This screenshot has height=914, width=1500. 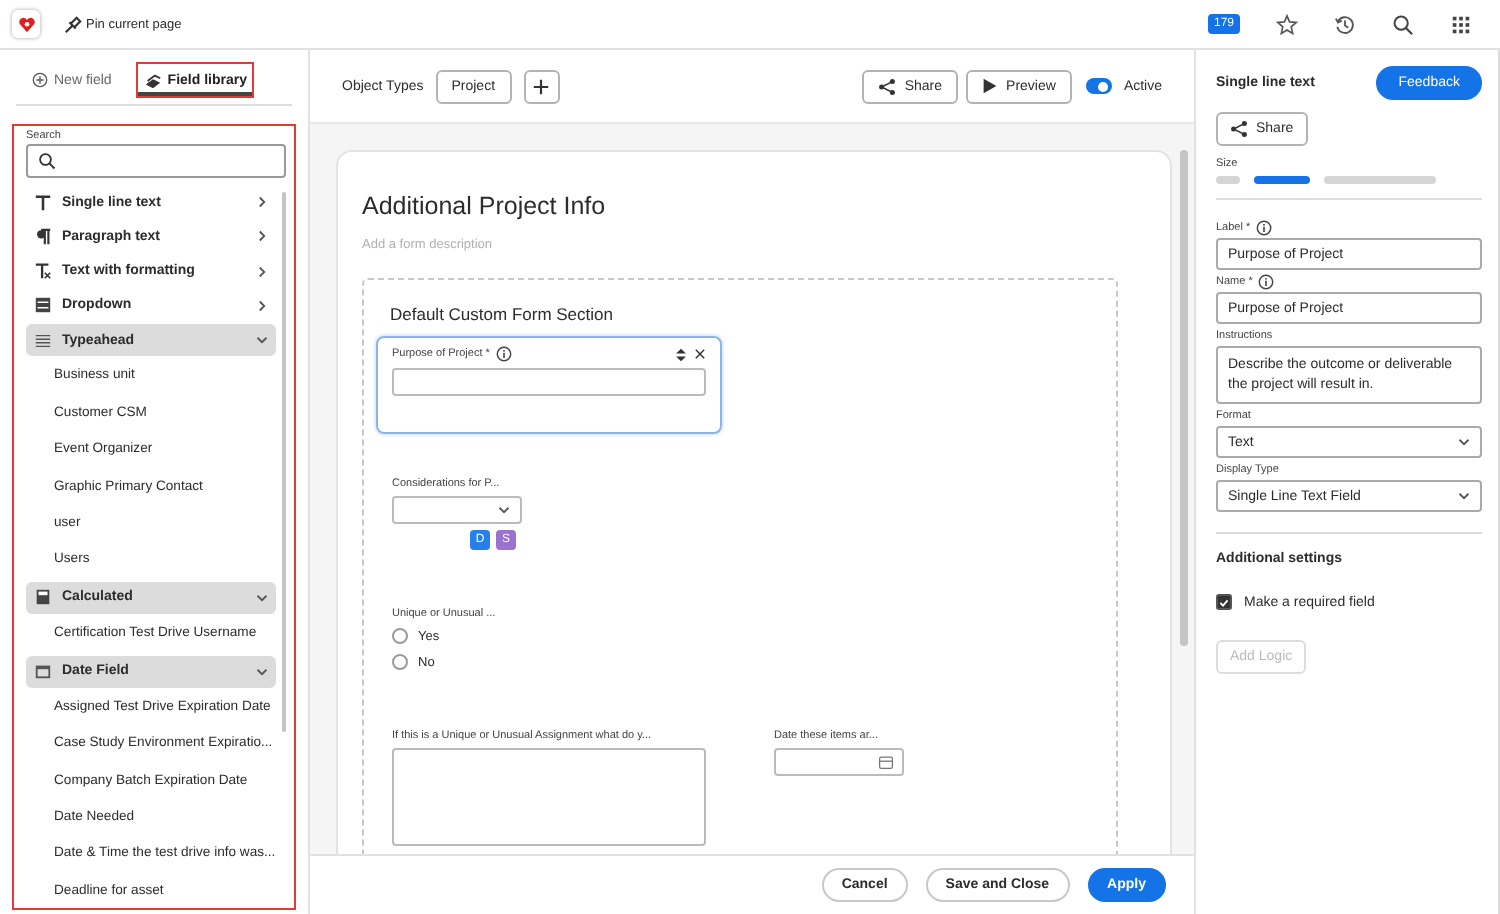 I want to click on library-icon, so click(x=152, y=80).